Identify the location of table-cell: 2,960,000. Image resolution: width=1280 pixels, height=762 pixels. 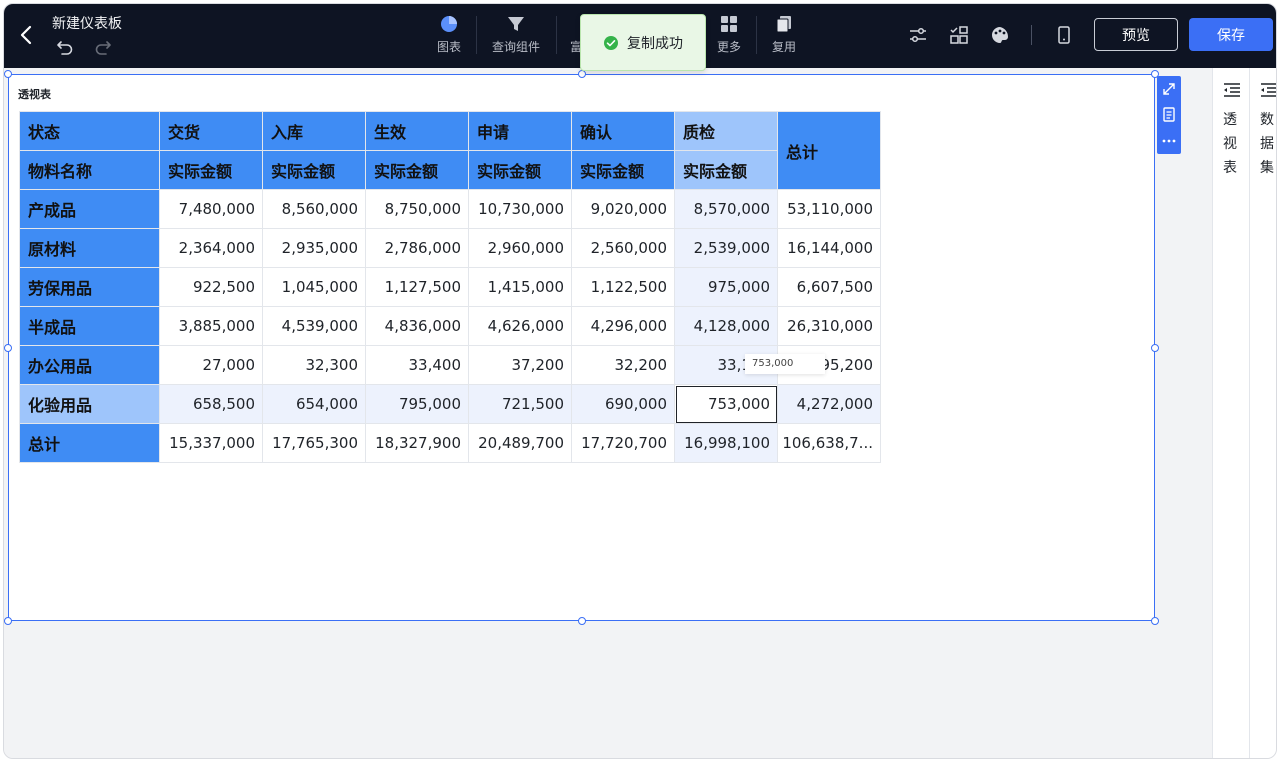
(520, 248).